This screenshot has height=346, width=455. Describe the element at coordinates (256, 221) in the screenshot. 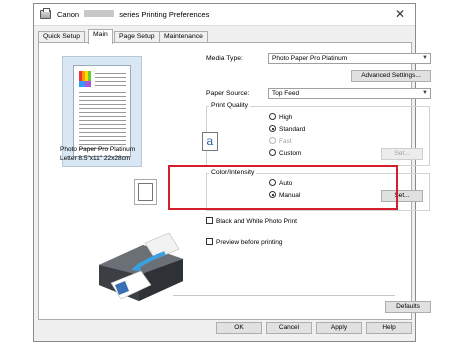

I see `black-white-photo-label: Black and White Photo Print` at that location.